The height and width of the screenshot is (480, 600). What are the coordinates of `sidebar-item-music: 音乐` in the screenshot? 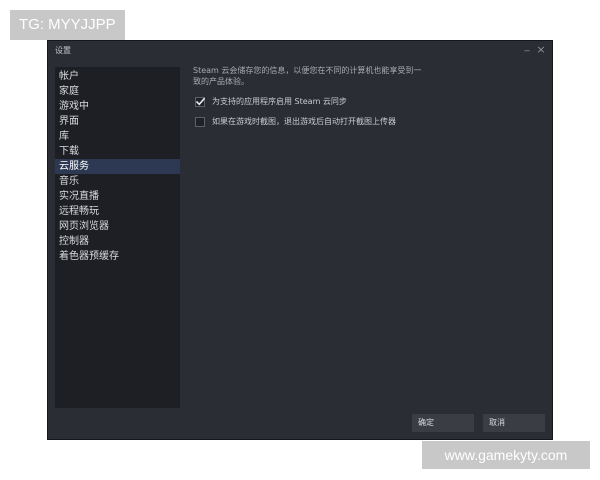 It's located at (117, 181).